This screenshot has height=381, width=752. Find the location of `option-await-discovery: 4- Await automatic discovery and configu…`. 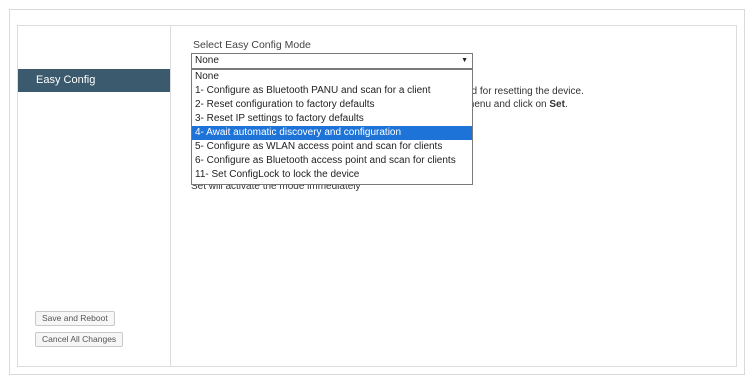

option-await-discovery: 4- Await automatic discovery and configu… is located at coordinates (332, 133).